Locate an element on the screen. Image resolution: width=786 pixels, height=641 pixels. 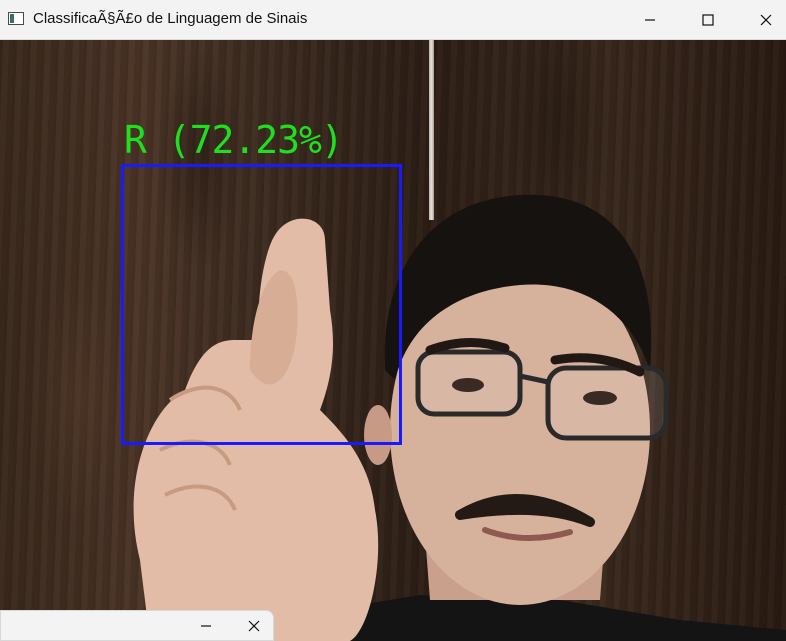
maximize-icon is located at coordinates (708, 19).